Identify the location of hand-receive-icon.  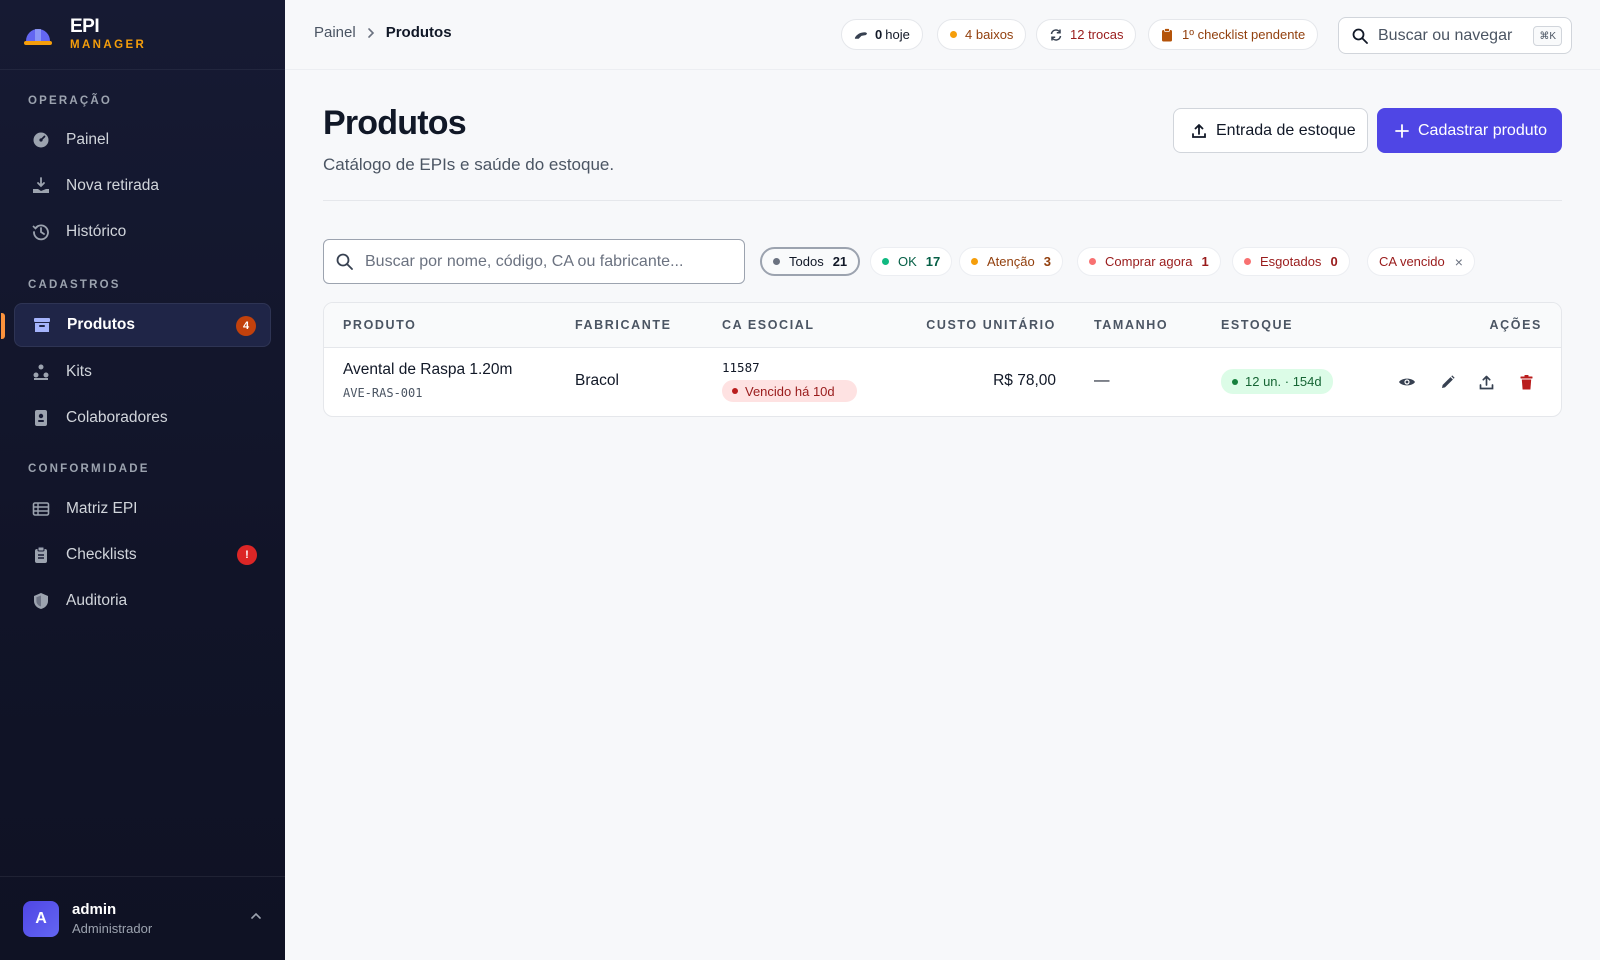
(41, 186).